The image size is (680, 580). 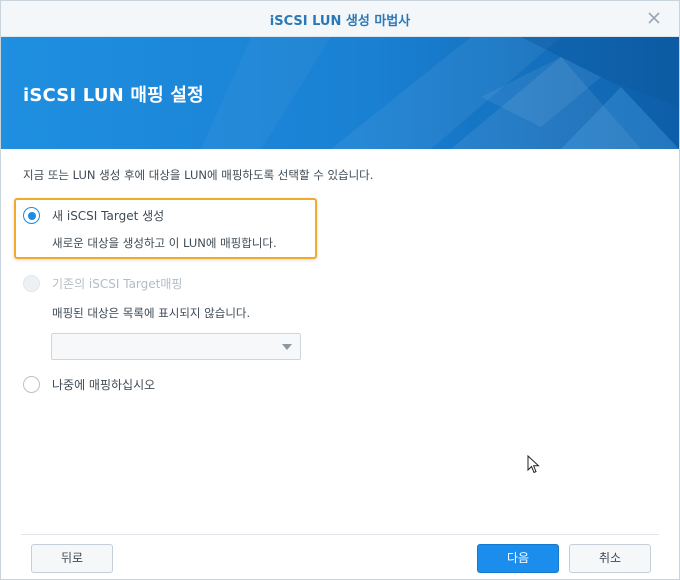 I want to click on radio-map-later, so click(x=31, y=384).